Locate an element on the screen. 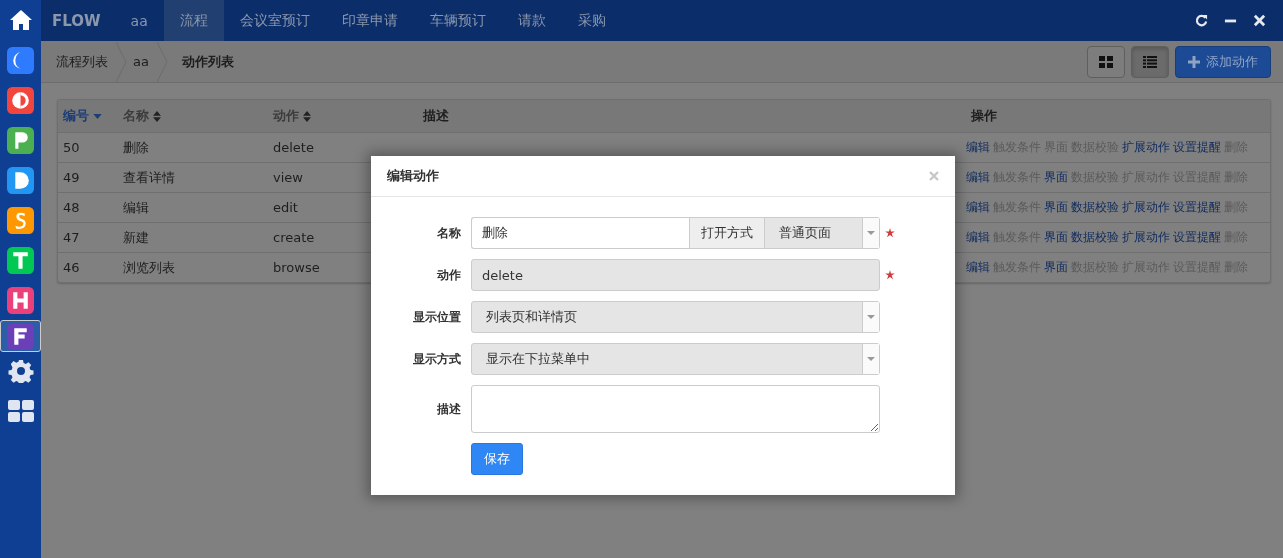 This screenshot has height=558, width=1283. fork-app-icon is located at coordinates (20, 336).